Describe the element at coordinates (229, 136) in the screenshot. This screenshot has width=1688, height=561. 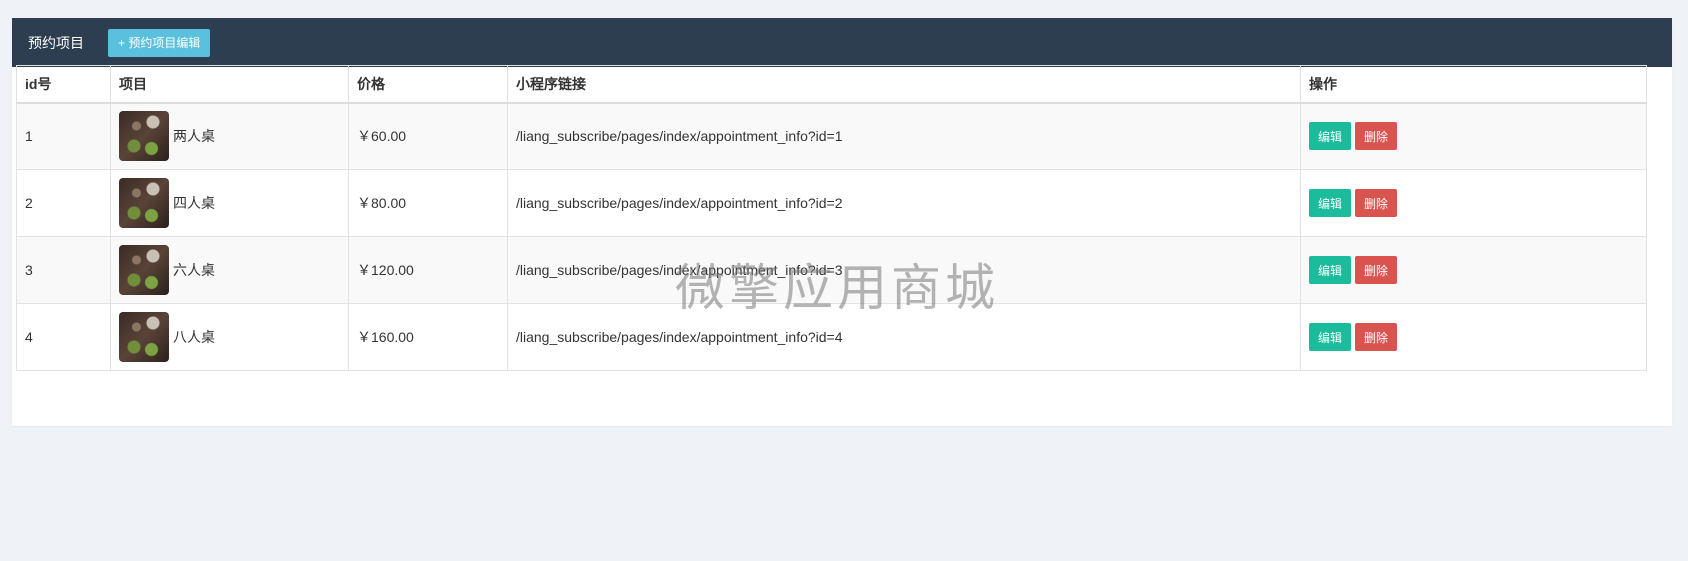
I see `row-project: 两人桌` at that location.